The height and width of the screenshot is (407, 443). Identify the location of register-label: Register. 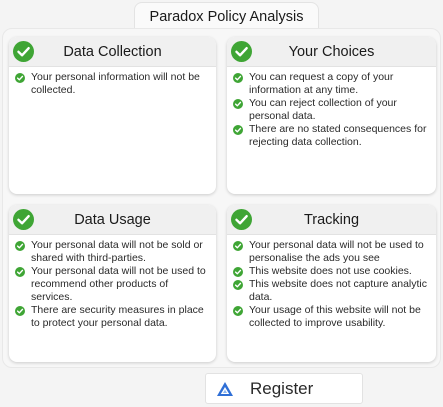
(282, 388).